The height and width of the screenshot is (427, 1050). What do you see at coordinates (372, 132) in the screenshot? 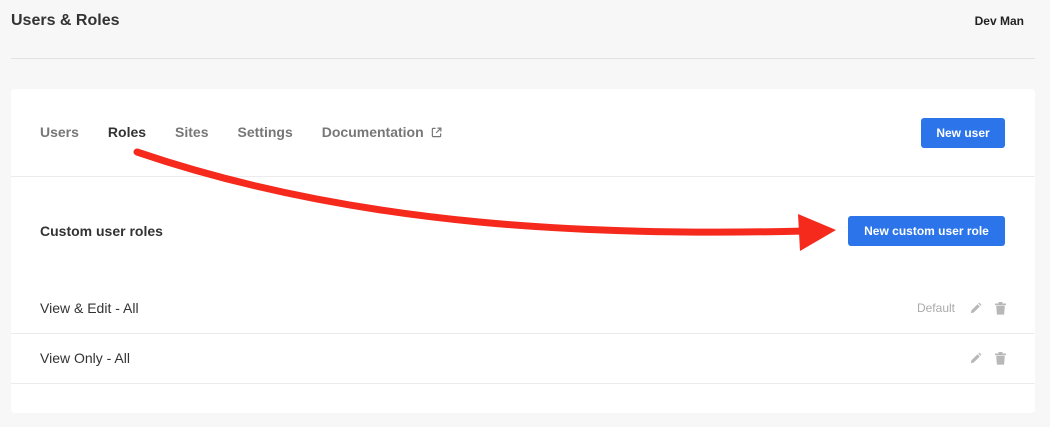
I see `tab-documentation-label: Documentation` at bounding box center [372, 132].